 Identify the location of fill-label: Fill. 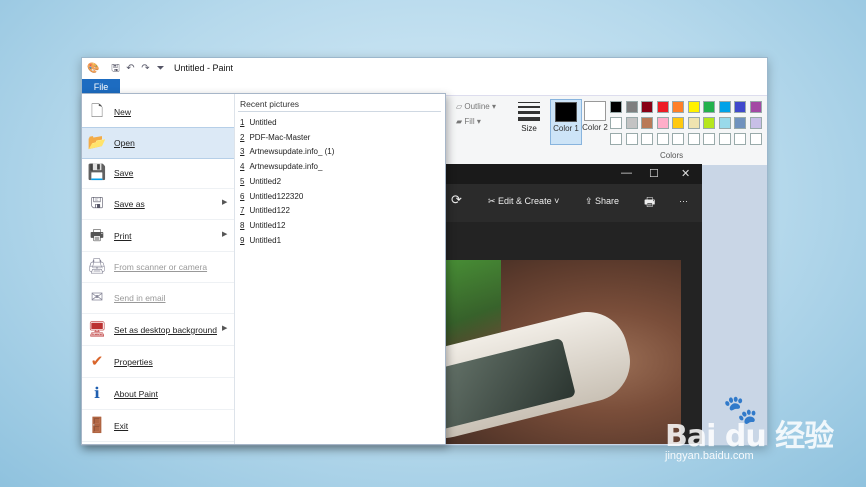
(469, 121).